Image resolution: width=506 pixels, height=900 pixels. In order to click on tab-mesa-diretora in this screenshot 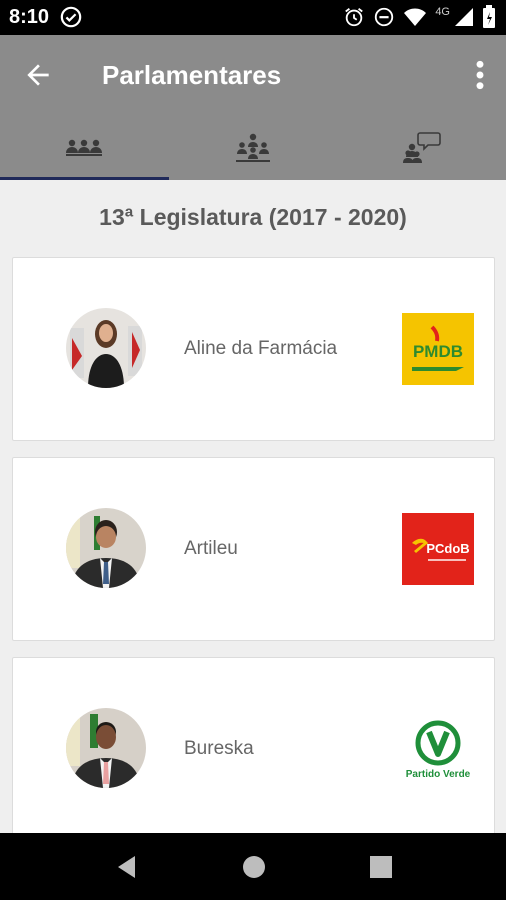, I will do `click(253, 147)`.